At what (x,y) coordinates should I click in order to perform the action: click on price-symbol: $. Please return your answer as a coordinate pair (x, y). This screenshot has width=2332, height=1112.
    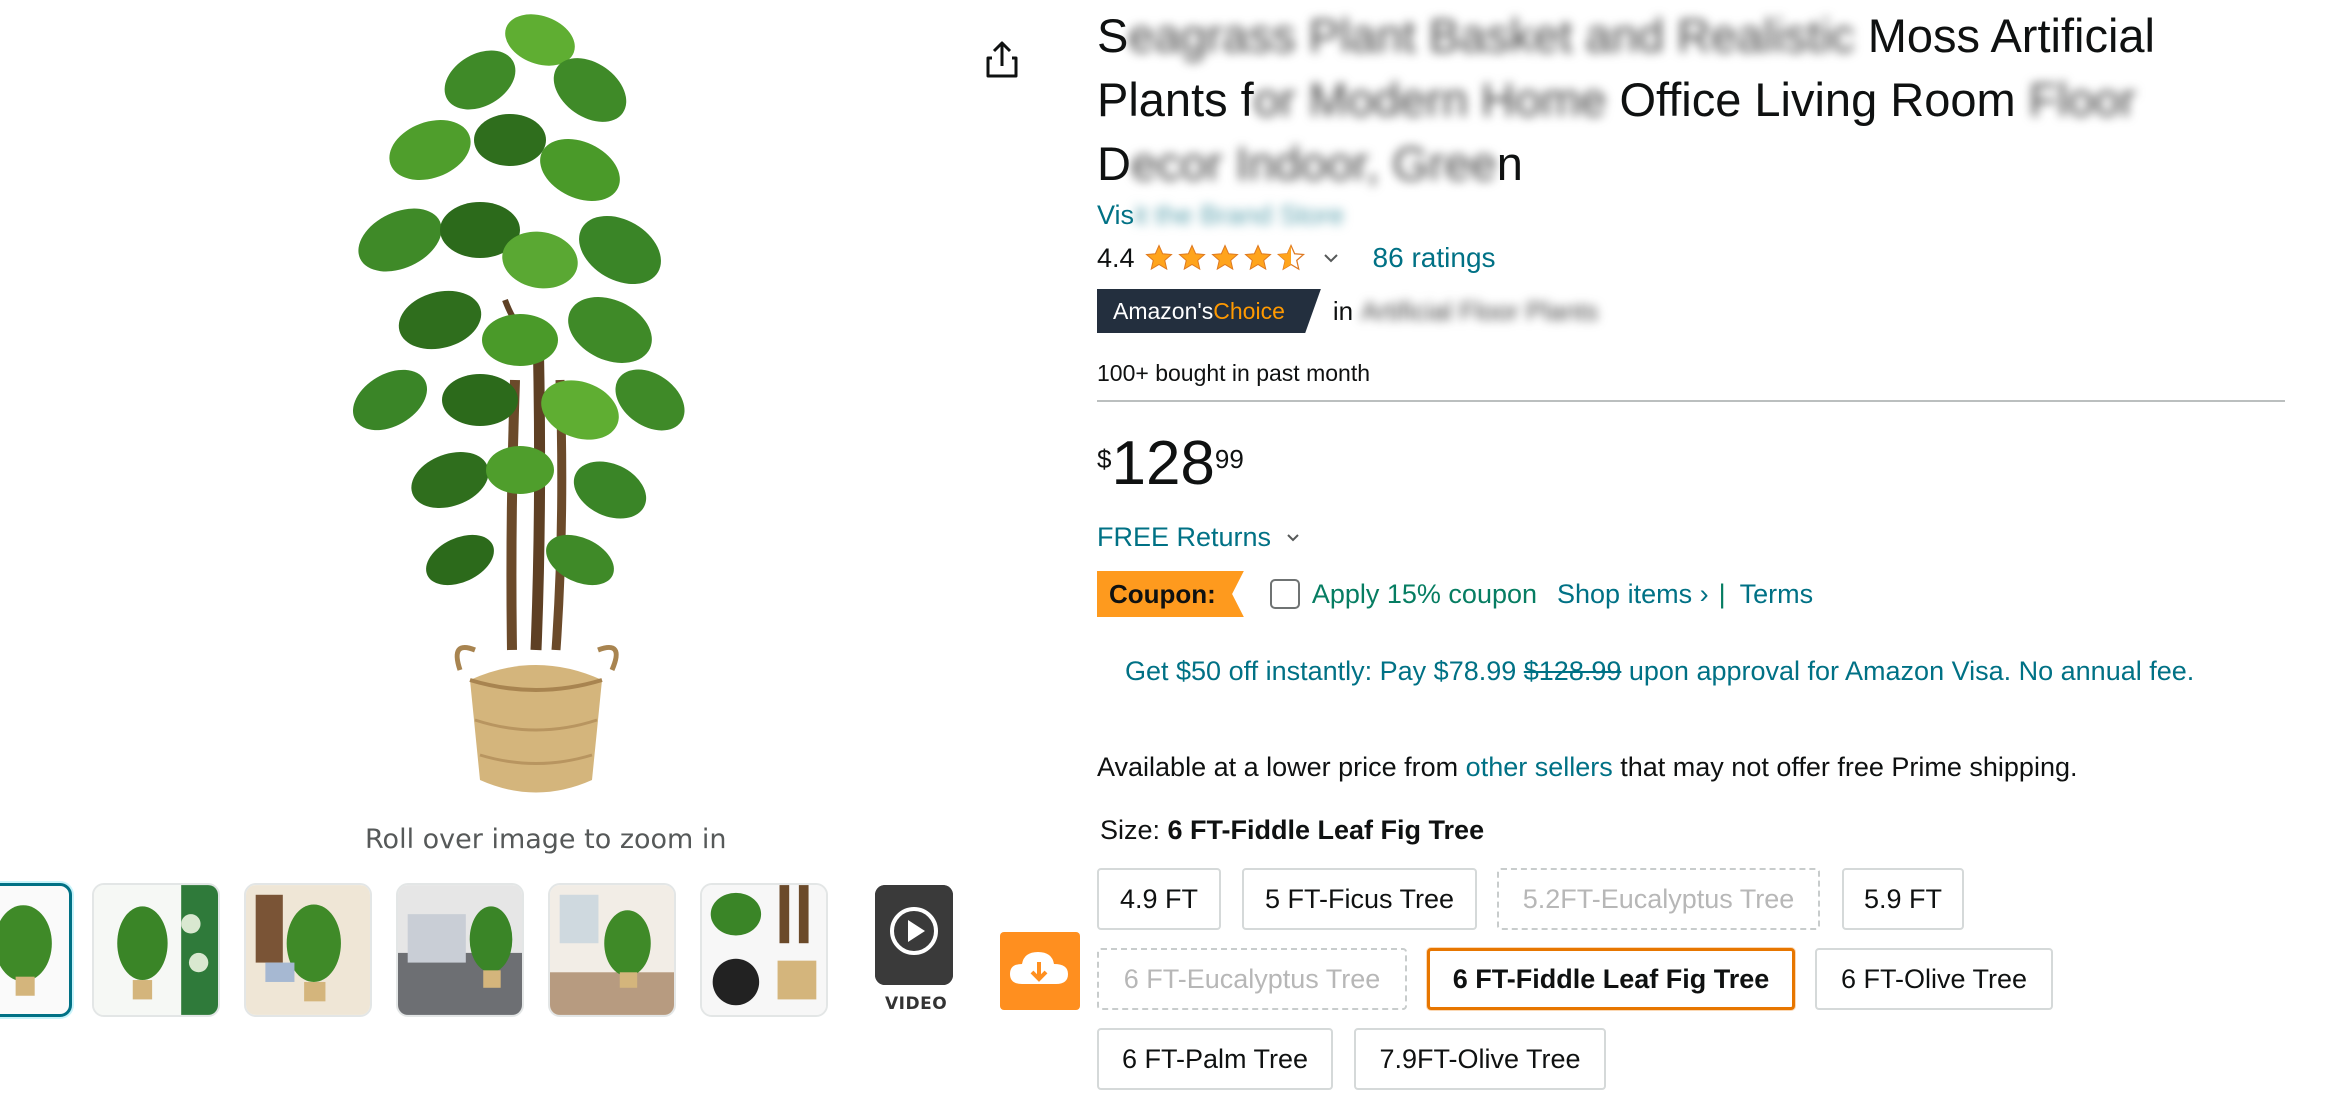
    Looking at the image, I should click on (1104, 459).